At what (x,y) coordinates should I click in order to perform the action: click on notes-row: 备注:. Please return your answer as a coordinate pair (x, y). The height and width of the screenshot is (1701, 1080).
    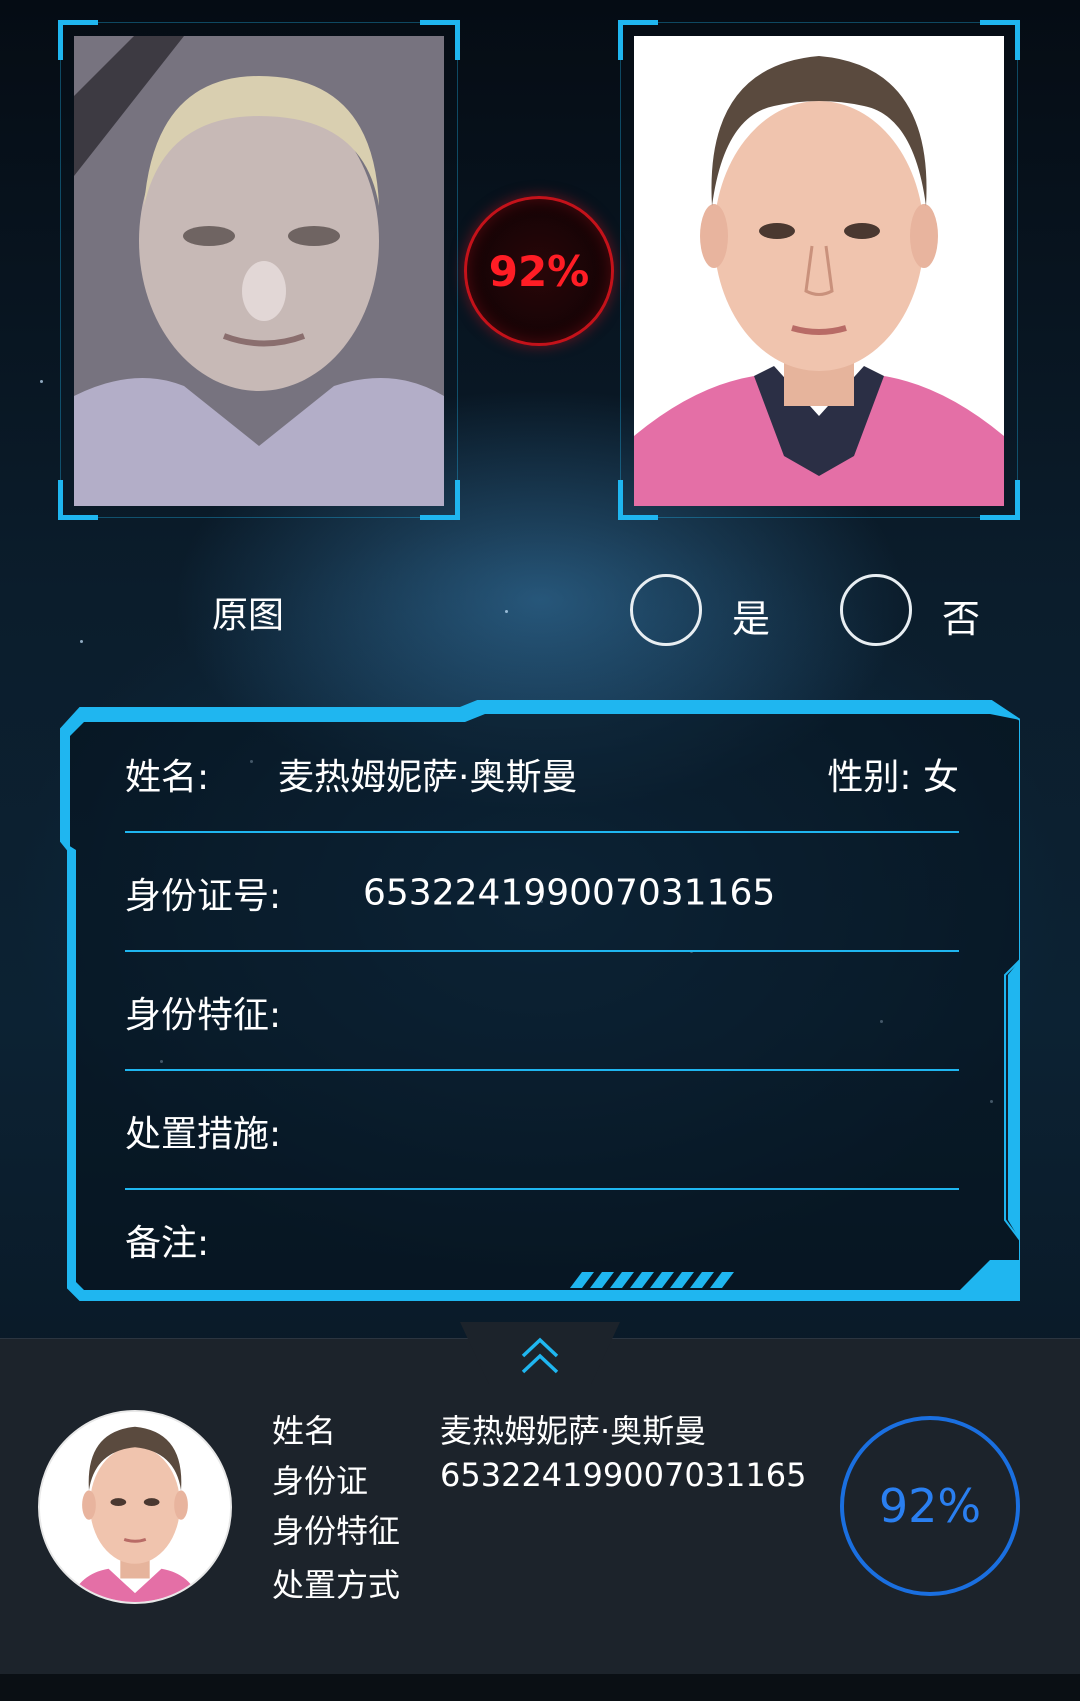
    Looking at the image, I should click on (542, 1240).